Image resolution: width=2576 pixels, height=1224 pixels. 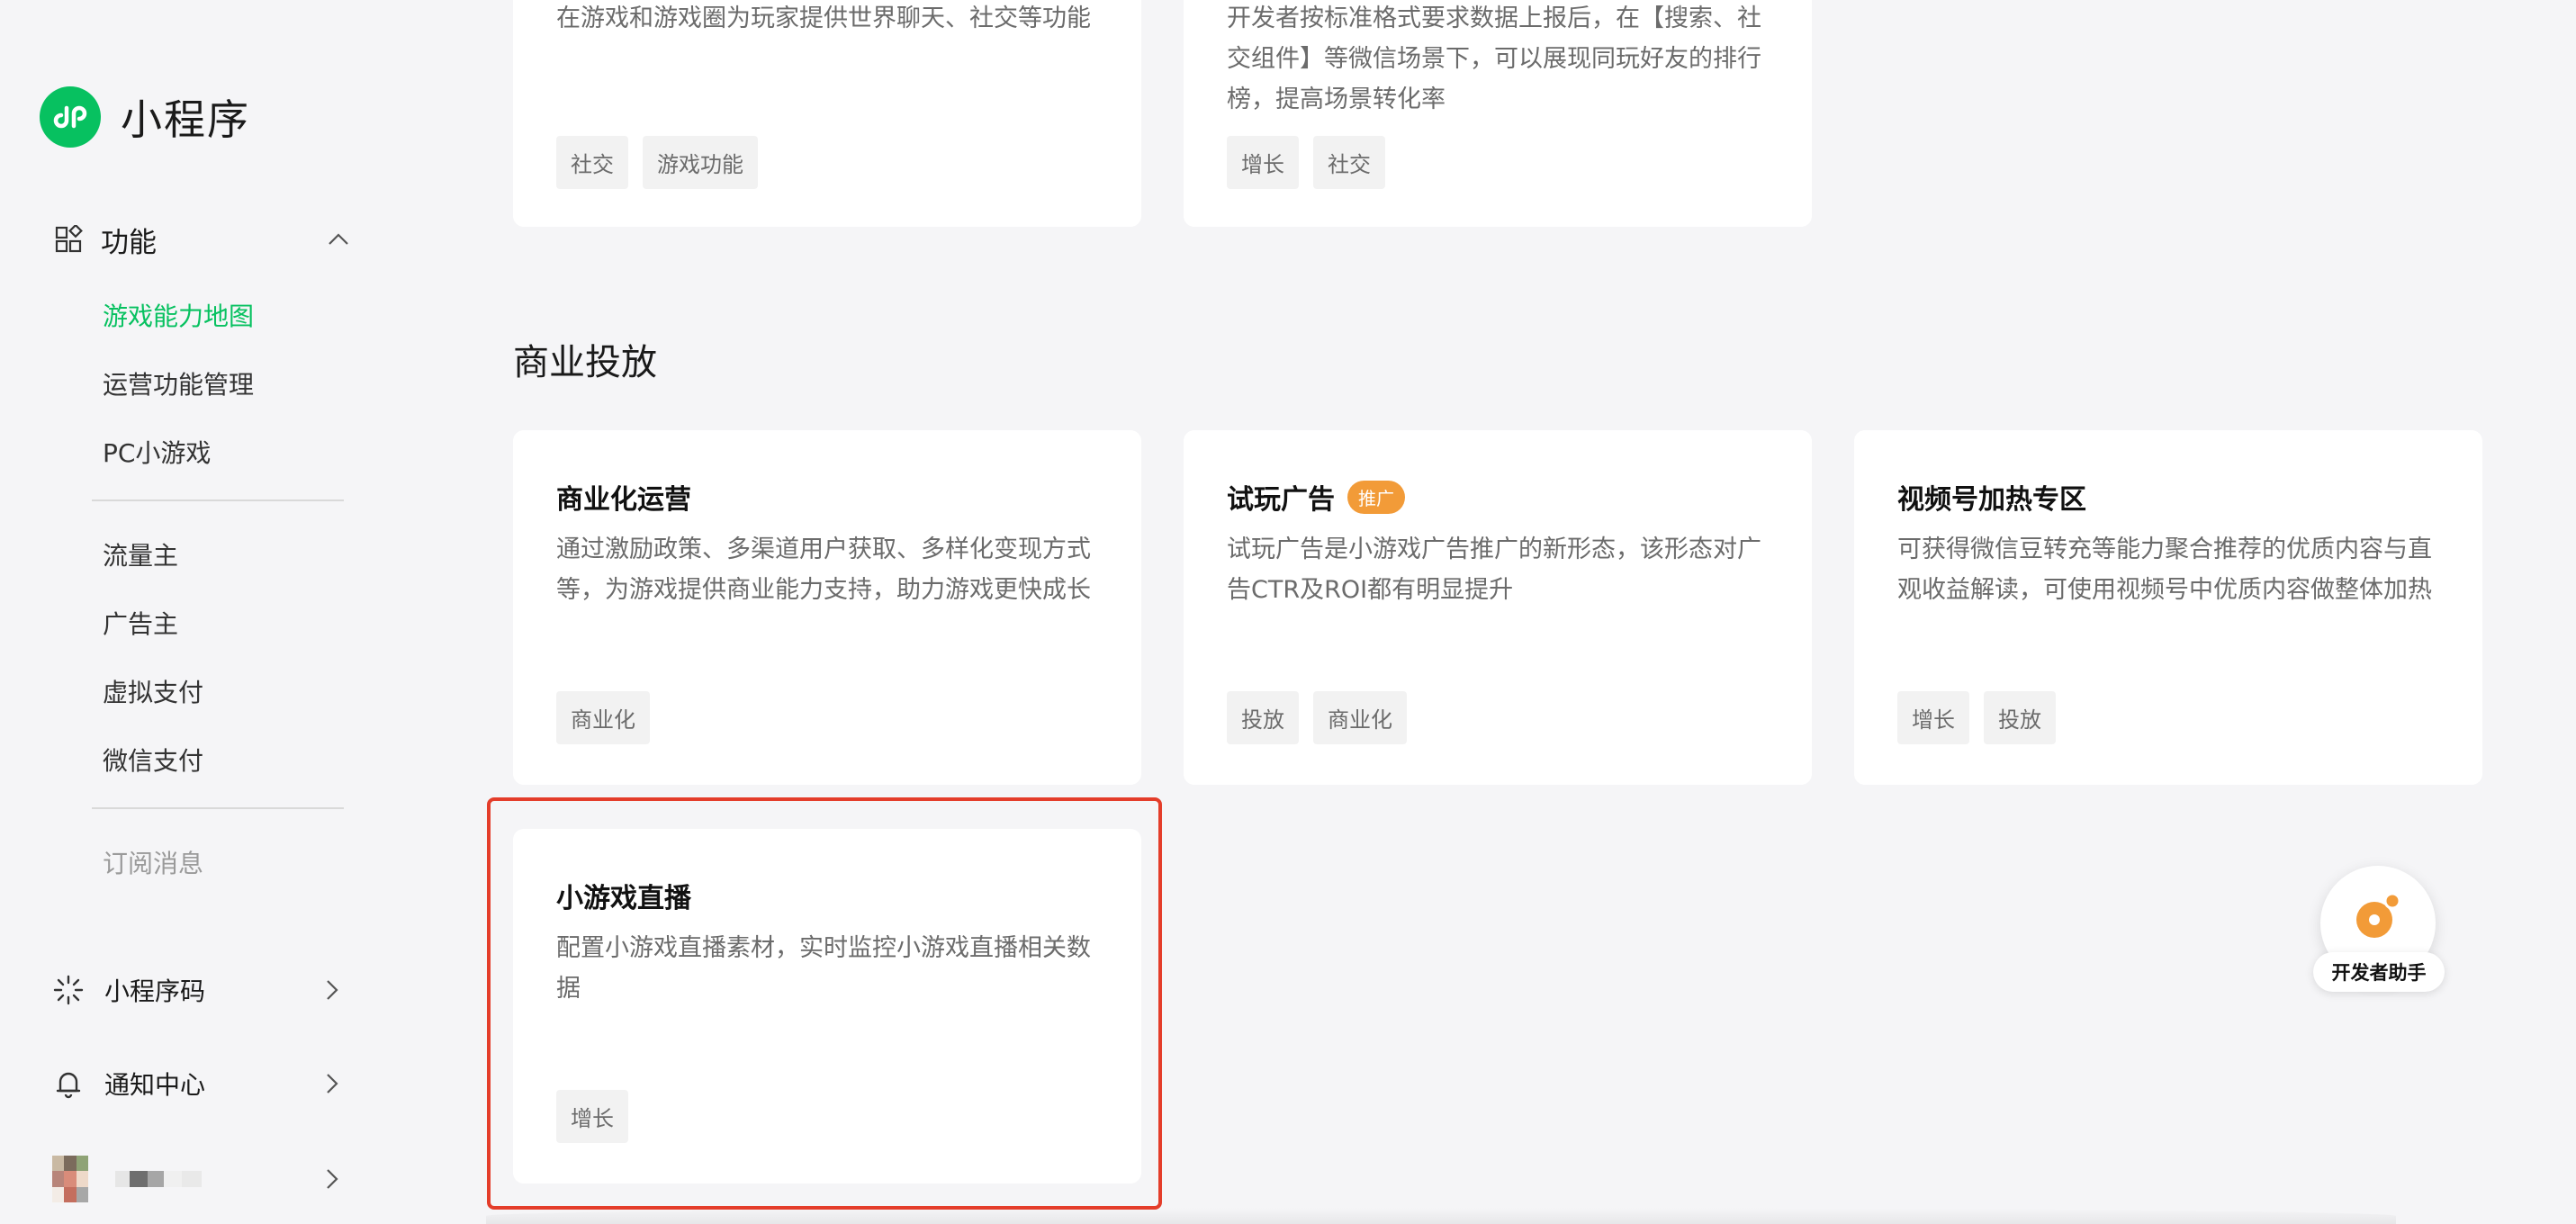 What do you see at coordinates (178, 315) in the screenshot?
I see `sidebar-item-game-capability-map: 游戏能力地图` at bounding box center [178, 315].